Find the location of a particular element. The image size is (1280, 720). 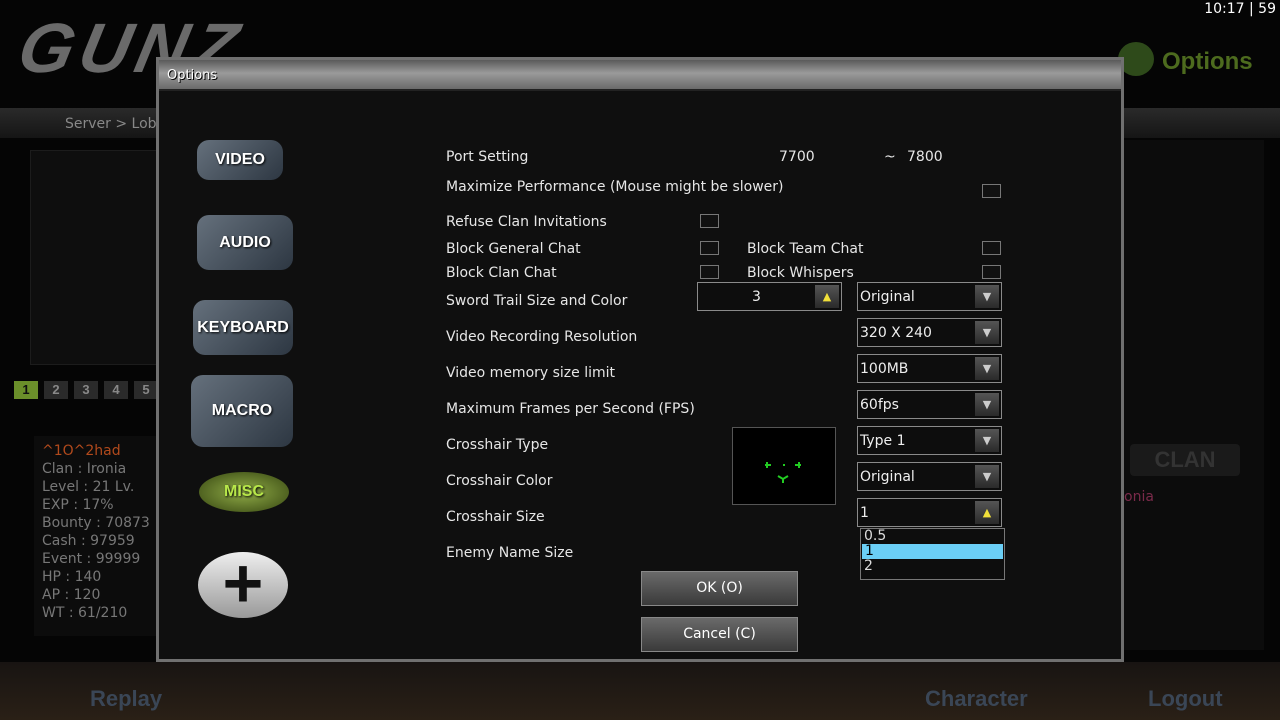

block-clan-label: Block Clan Chat is located at coordinates (501, 273).